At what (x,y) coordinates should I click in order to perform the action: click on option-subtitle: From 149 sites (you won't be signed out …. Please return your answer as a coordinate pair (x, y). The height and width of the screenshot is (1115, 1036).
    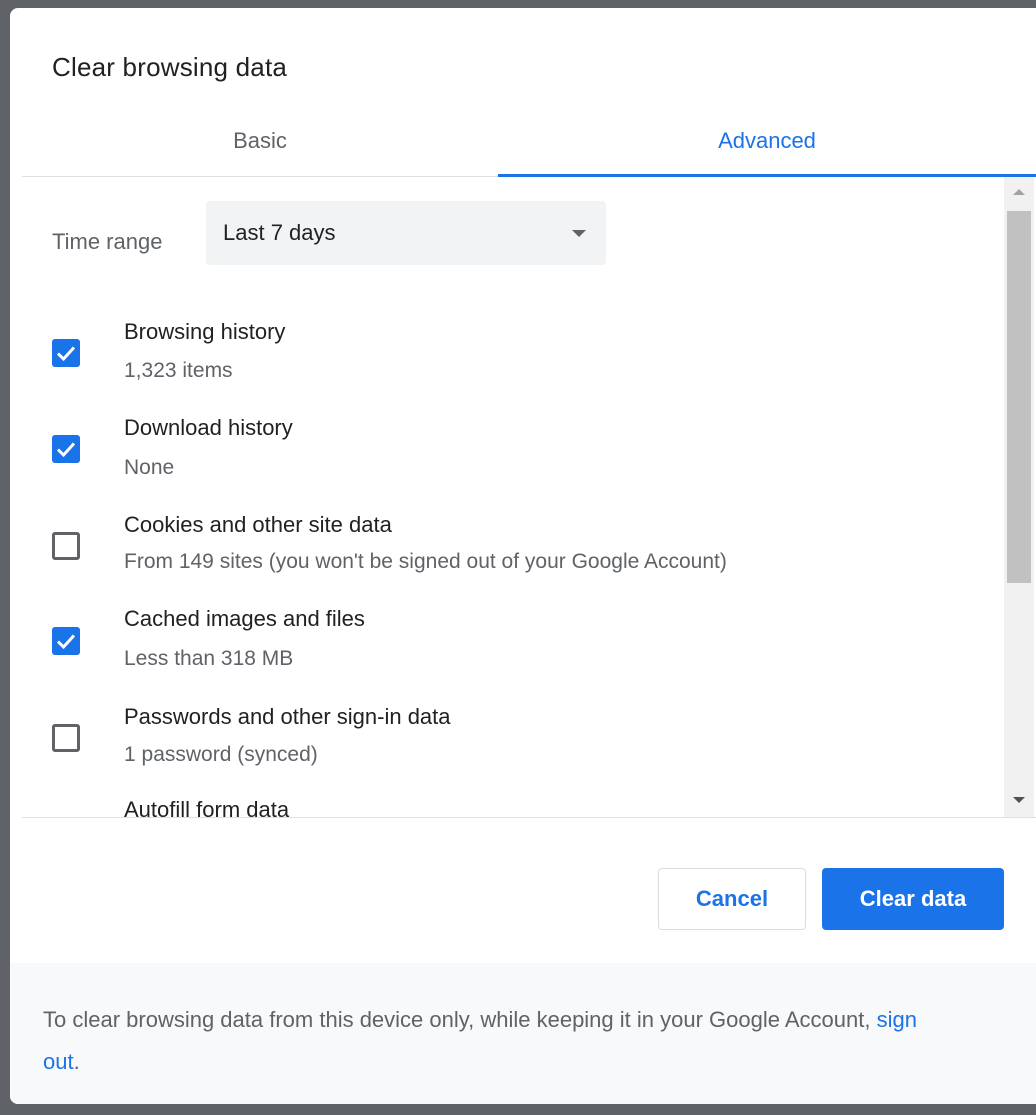
    Looking at the image, I should click on (425, 561).